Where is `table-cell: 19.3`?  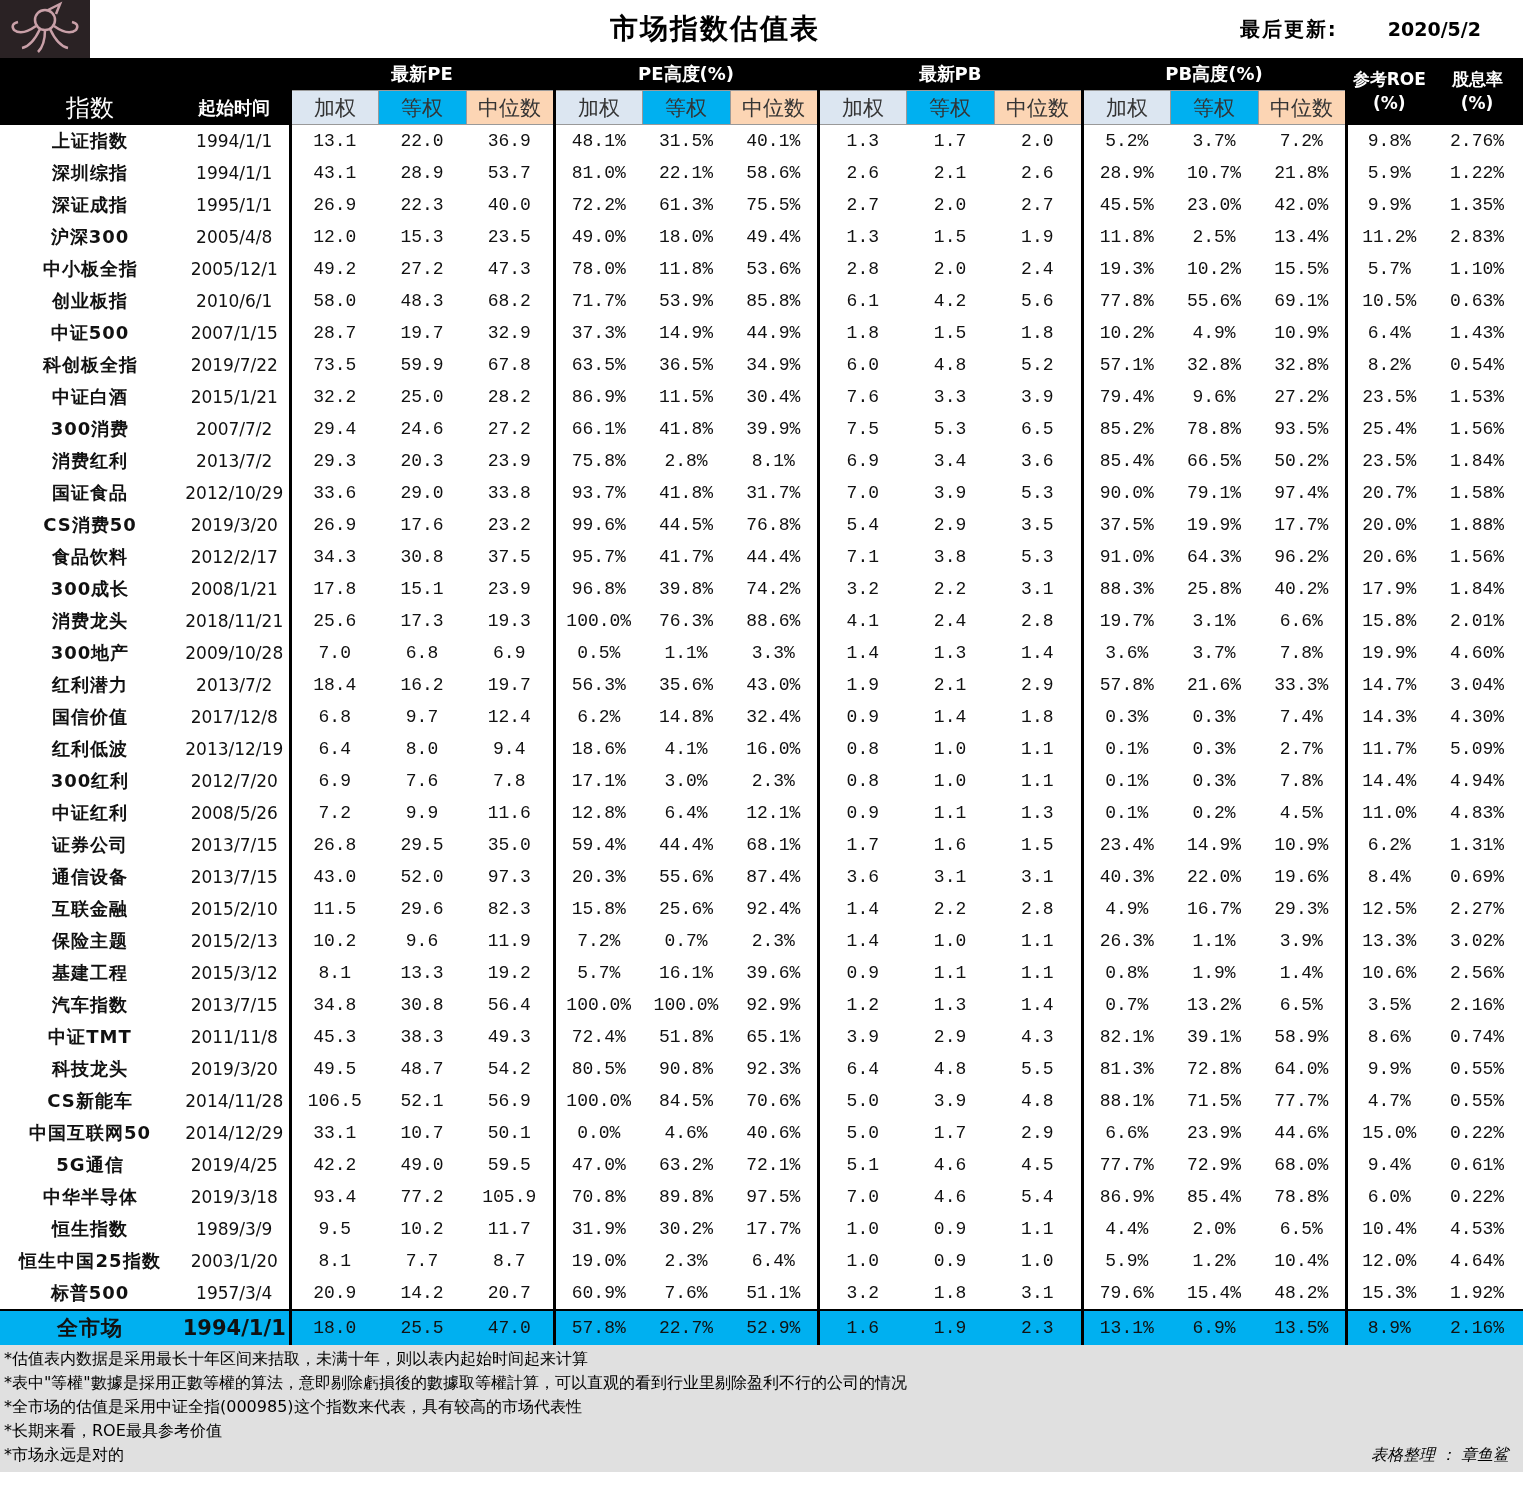
table-cell: 19.3 is located at coordinates (510, 621).